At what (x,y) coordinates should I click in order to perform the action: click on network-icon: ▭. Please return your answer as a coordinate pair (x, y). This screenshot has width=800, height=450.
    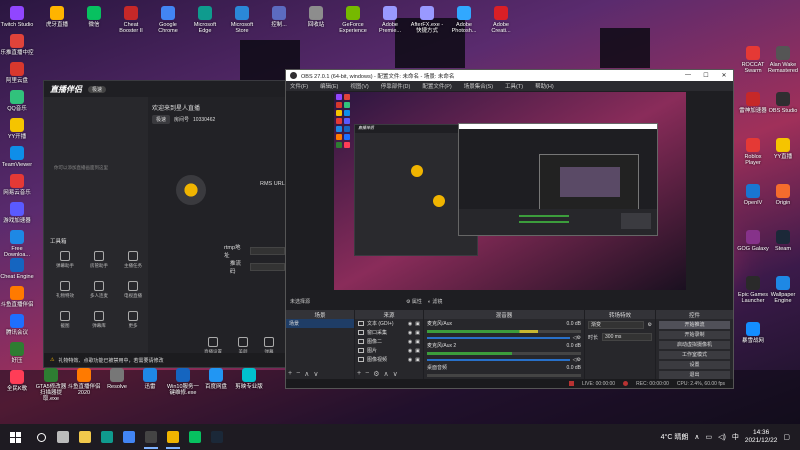
    Looking at the image, I should click on (708, 437).